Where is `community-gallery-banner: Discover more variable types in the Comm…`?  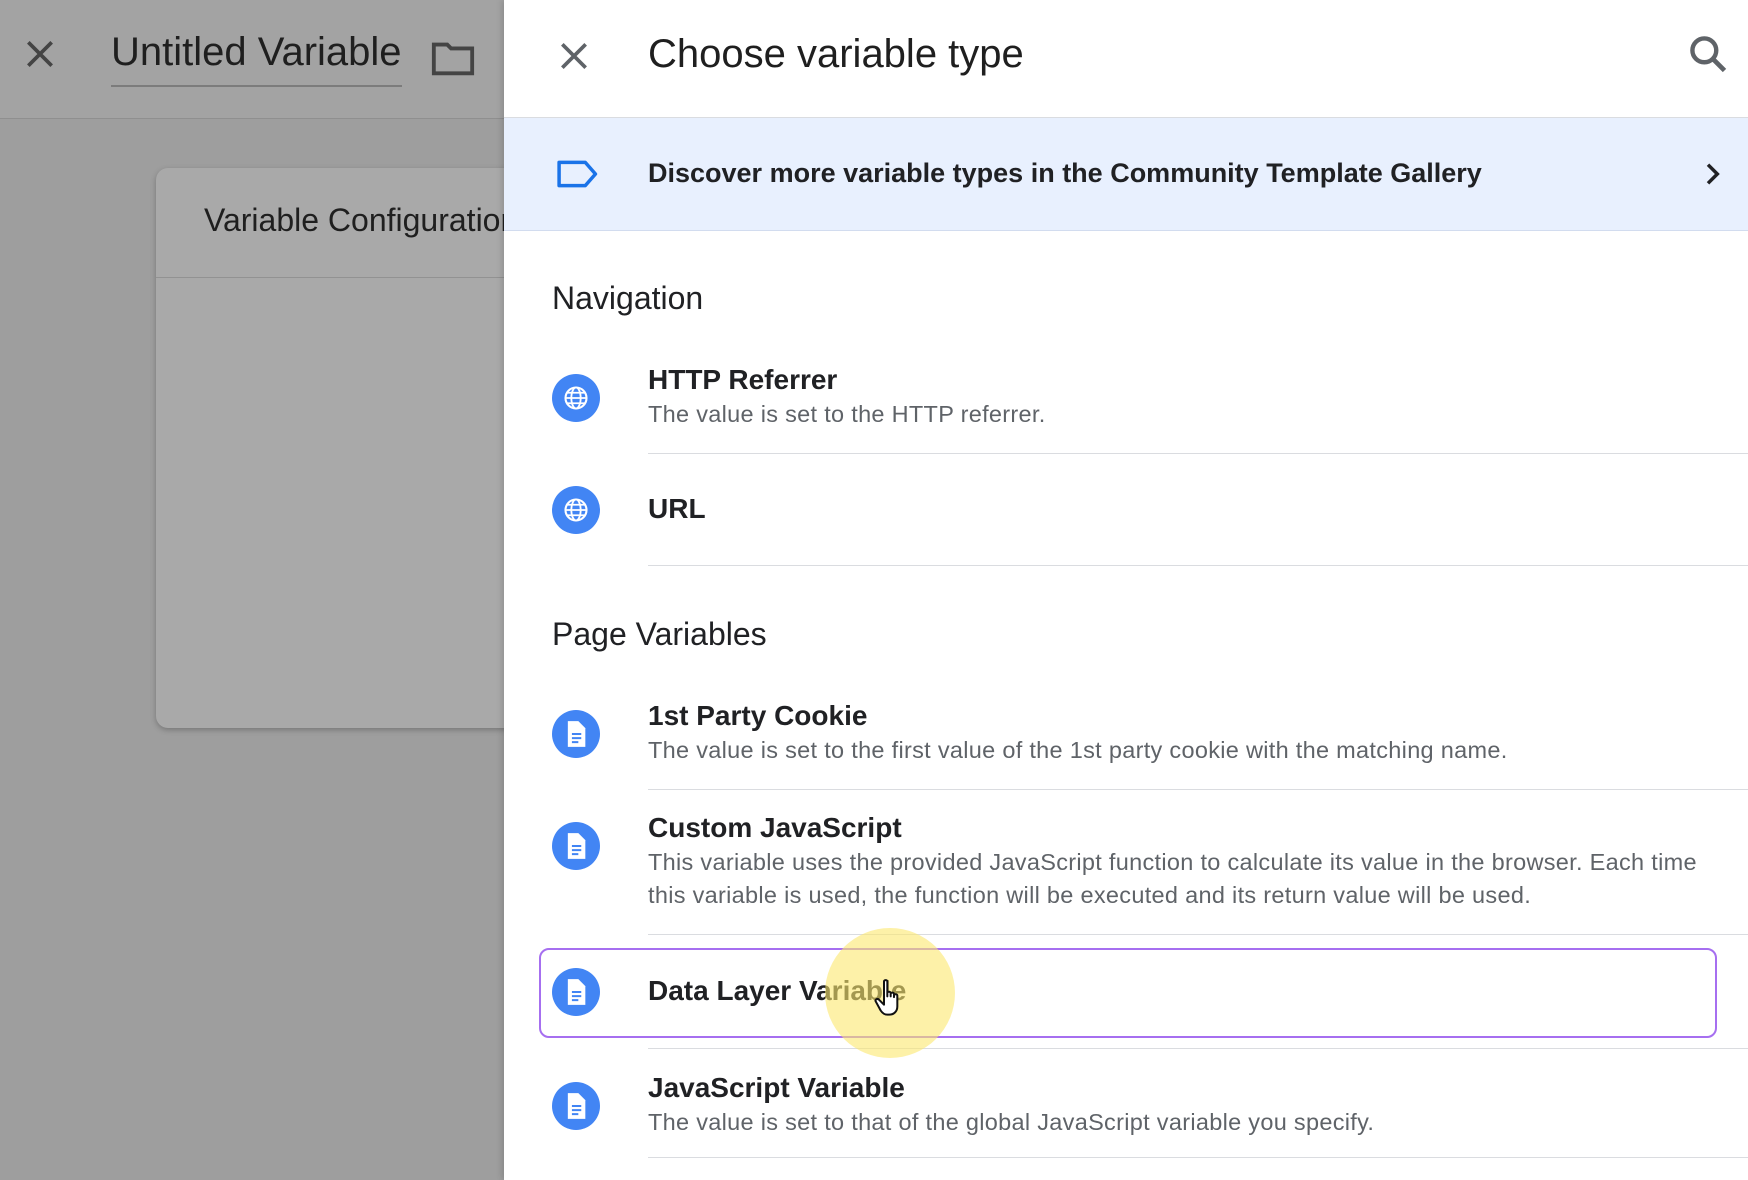
community-gallery-banner: Discover more variable types in the Comm… is located at coordinates (1126, 174).